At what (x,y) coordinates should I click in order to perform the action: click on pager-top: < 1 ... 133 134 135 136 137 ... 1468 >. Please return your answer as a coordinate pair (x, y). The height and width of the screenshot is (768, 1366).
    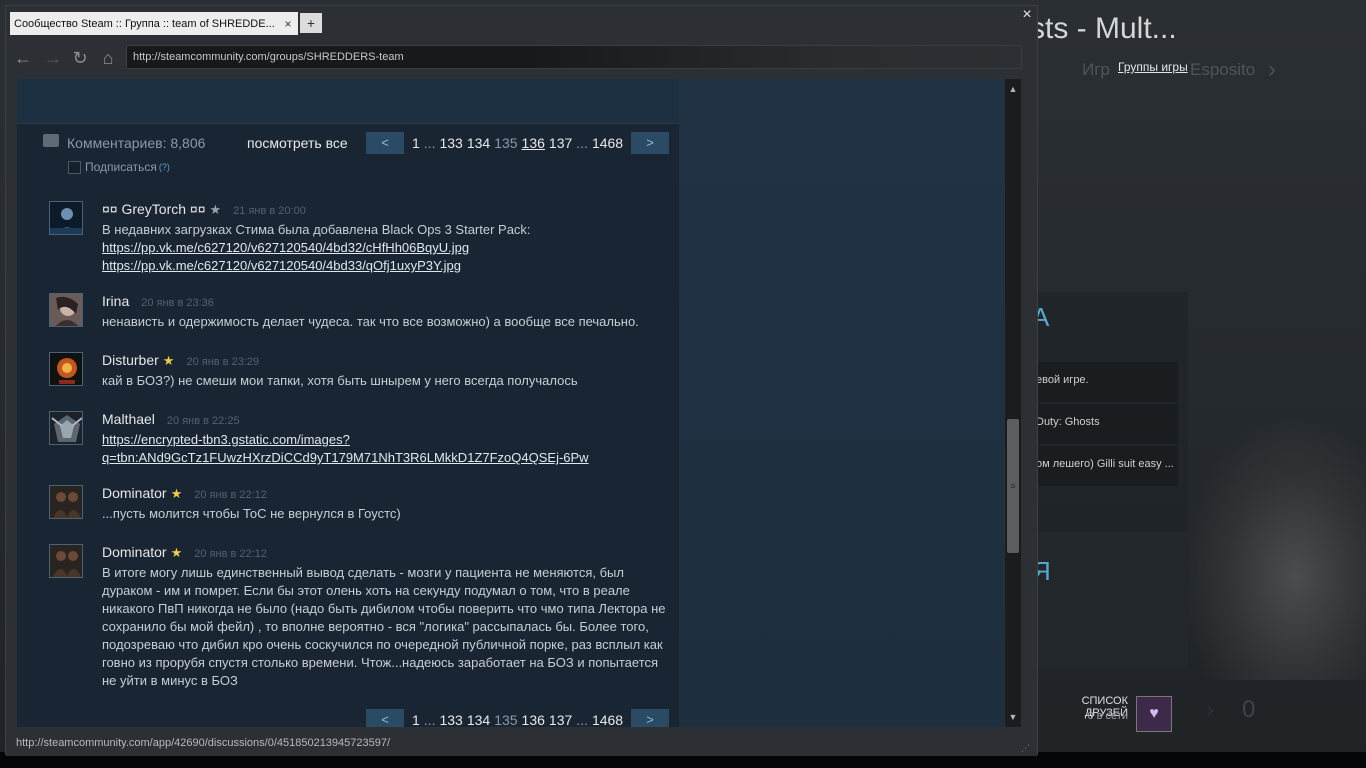
    Looking at the image, I should click on (518, 143).